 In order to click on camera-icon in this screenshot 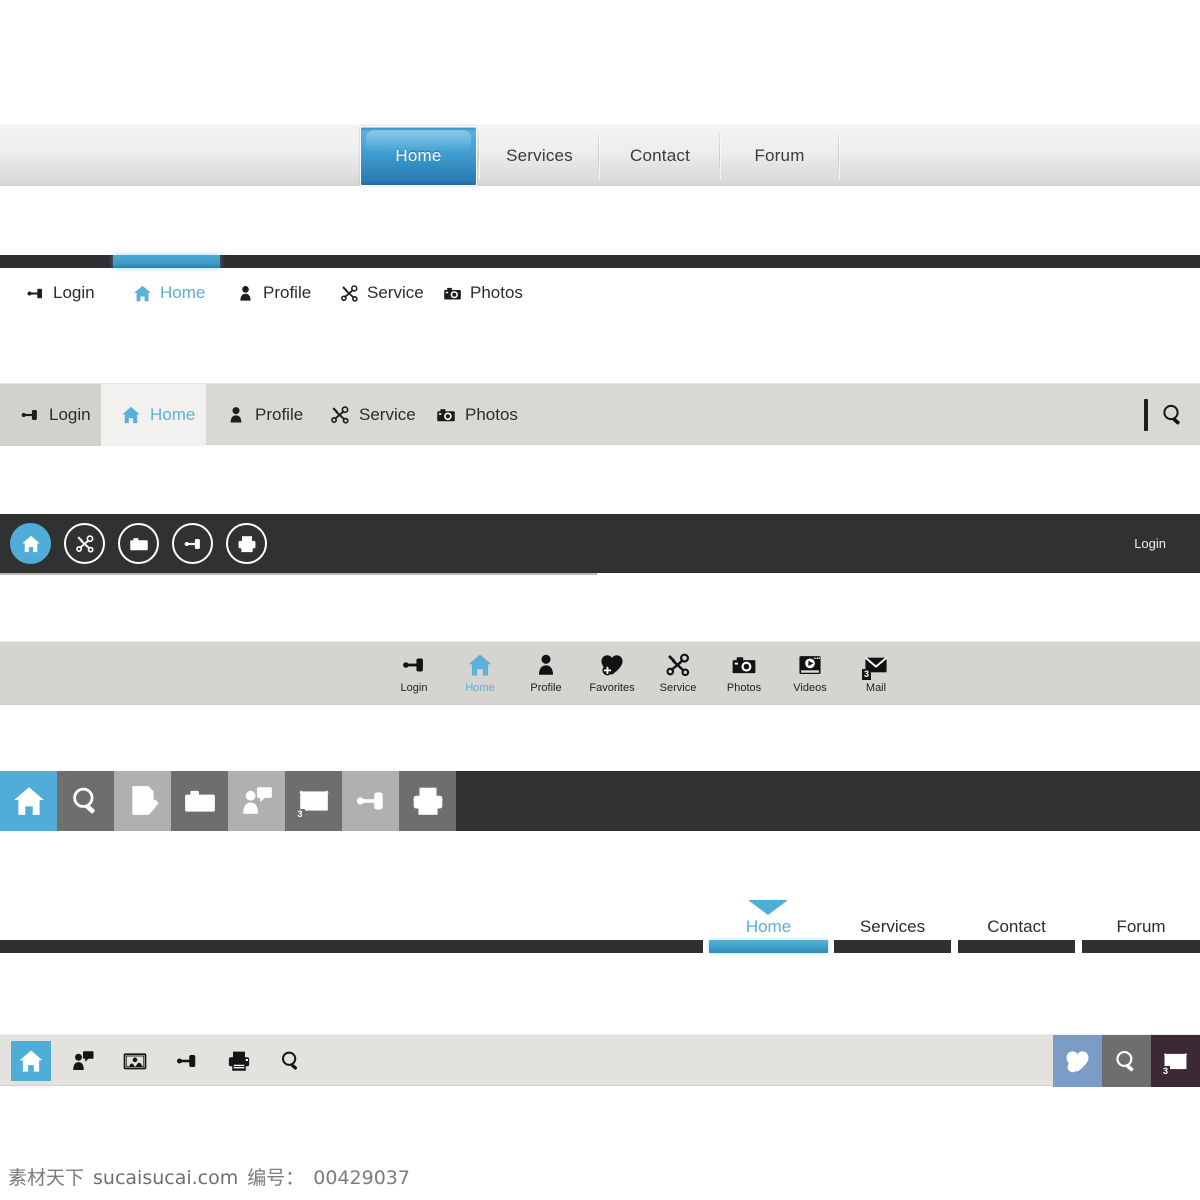, I will do `click(139, 544)`.